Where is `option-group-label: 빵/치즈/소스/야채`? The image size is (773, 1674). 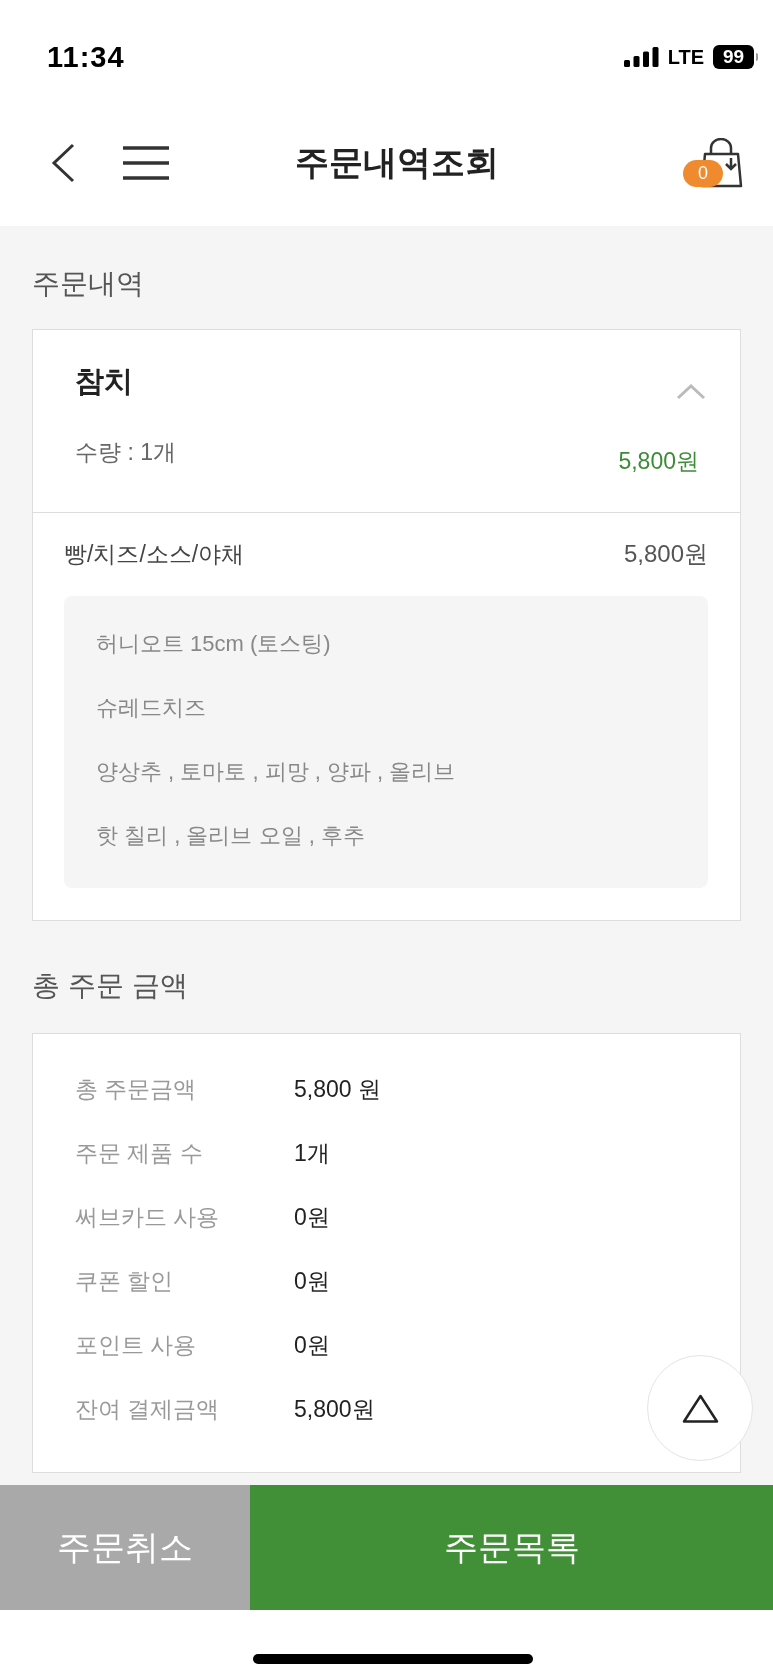 option-group-label: 빵/치즈/소스/야채 is located at coordinates (154, 554).